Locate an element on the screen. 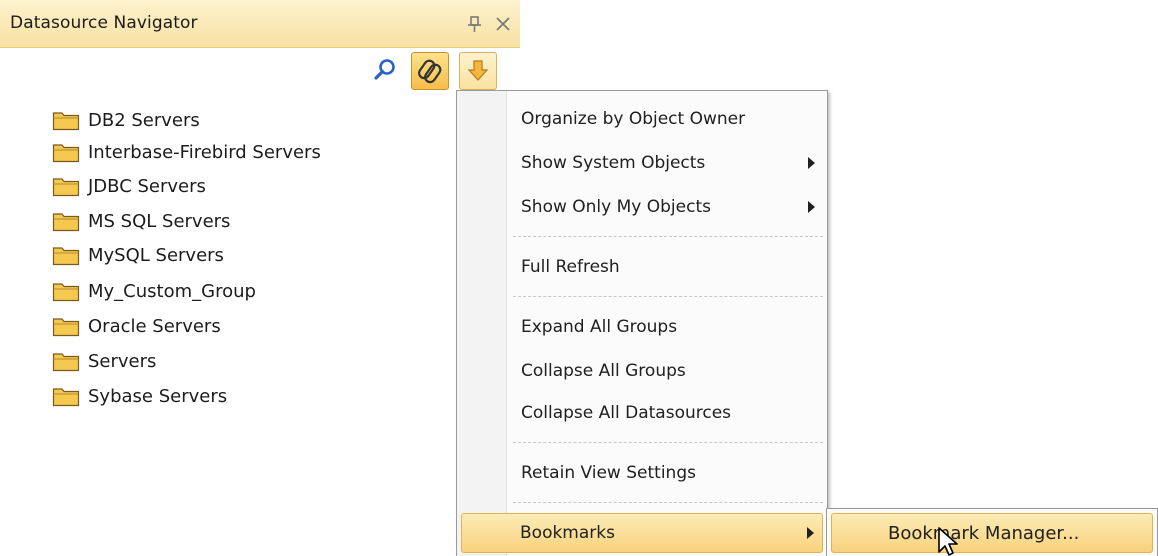  menu-item-label: Expand All Groups is located at coordinates (599, 327).